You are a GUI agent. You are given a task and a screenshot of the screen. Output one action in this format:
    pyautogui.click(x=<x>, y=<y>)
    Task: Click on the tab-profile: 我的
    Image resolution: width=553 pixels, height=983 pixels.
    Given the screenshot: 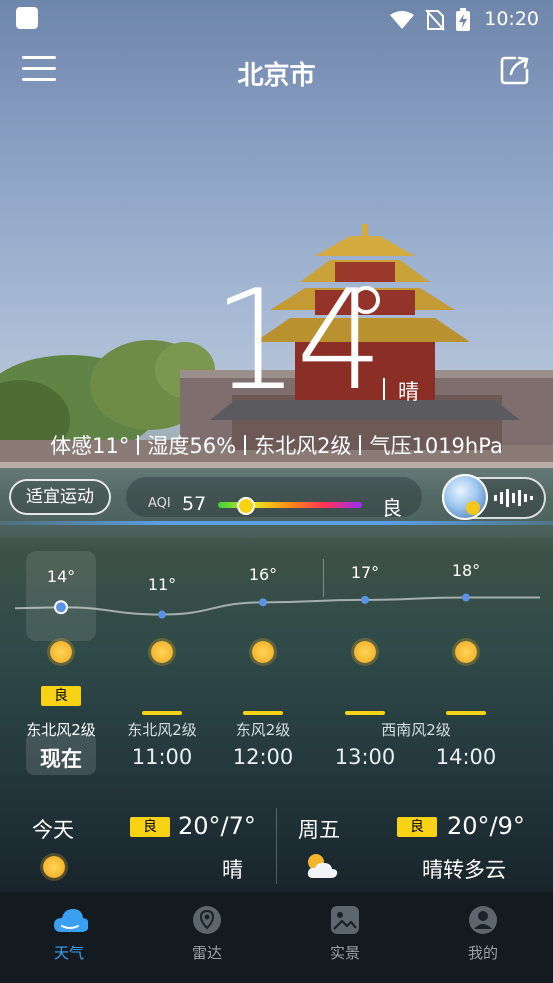 What is the action you would take?
    pyautogui.click(x=483, y=937)
    